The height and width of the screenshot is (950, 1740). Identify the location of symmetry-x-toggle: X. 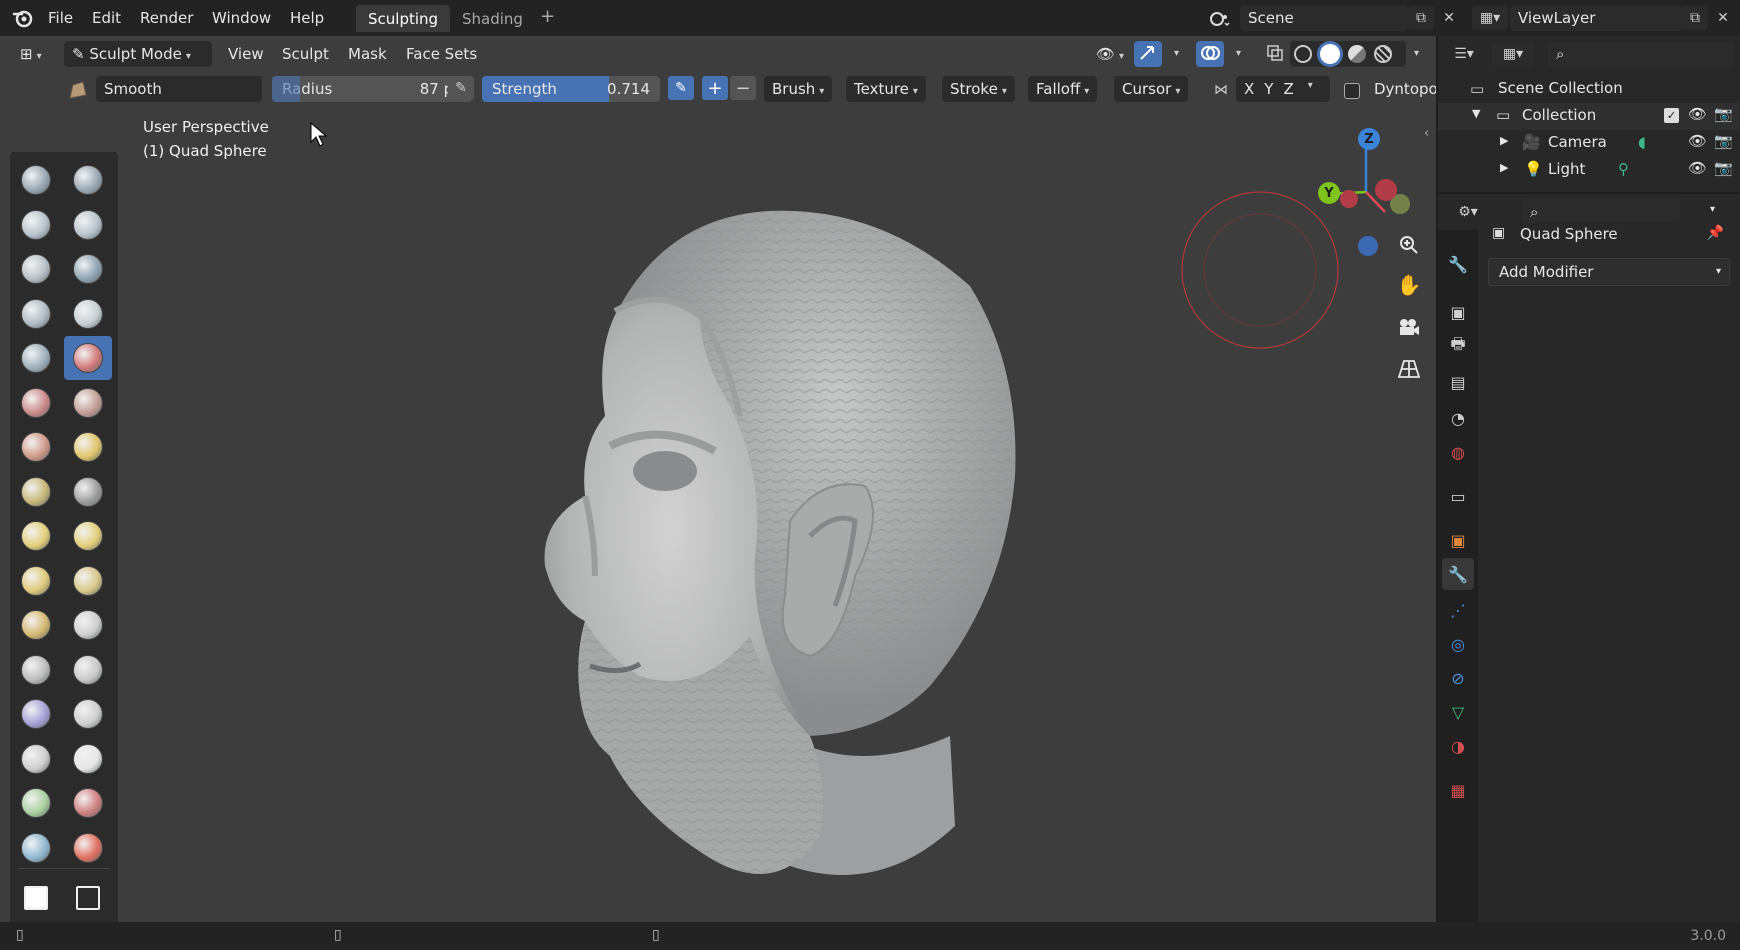
(1249, 91).